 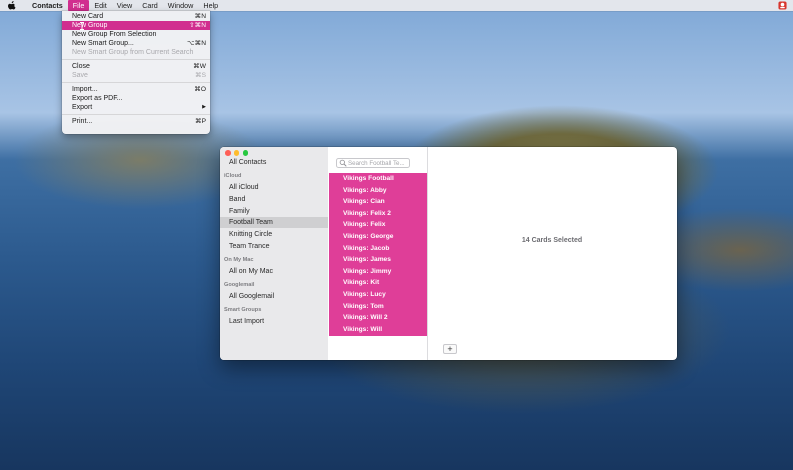 What do you see at coordinates (136, 66) in the screenshot?
I see `menu-item-close: Close ⌘W` at bounding box center [136, 66].